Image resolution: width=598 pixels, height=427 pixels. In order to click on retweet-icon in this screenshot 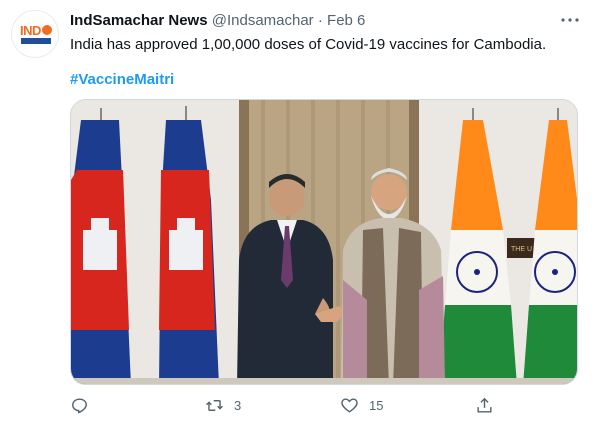, I will do `click(214, 405)`.